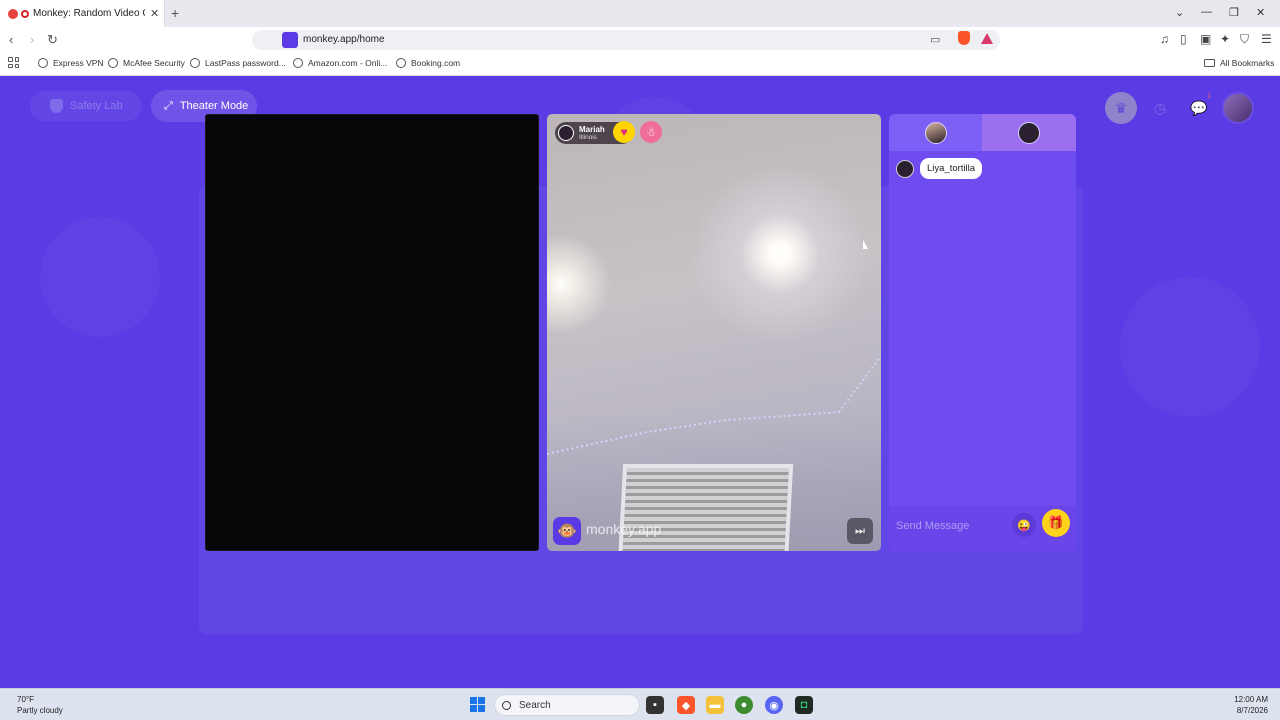 This screenshot has width=1280, height=720. Describe the element at coordinates (146, 63) in the screenshot. I see `bookmark-mcafee: McAfee Security` at that location.